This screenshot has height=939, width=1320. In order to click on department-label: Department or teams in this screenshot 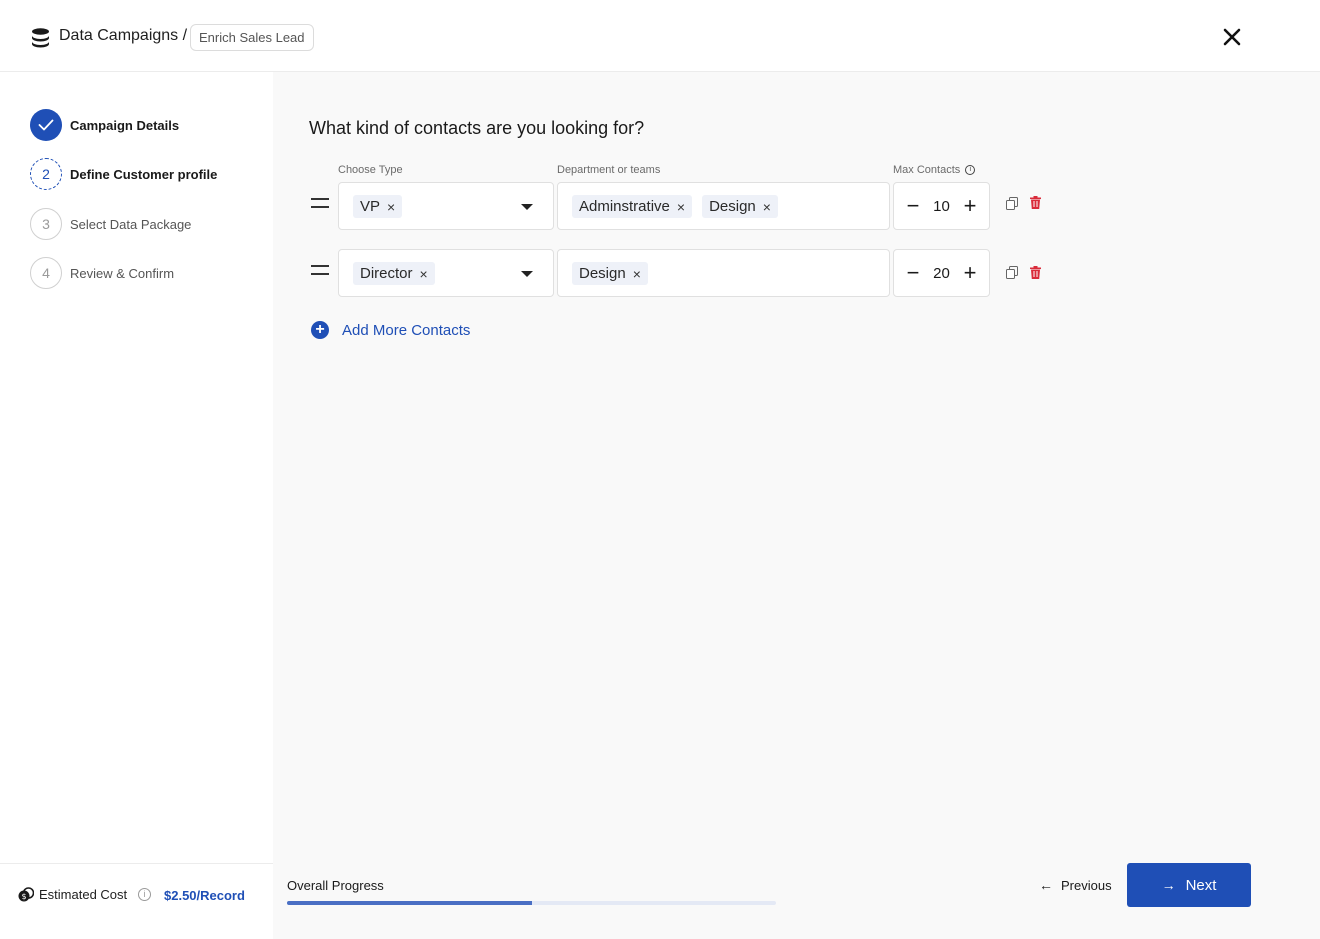, I will do `click(608, 170)`.